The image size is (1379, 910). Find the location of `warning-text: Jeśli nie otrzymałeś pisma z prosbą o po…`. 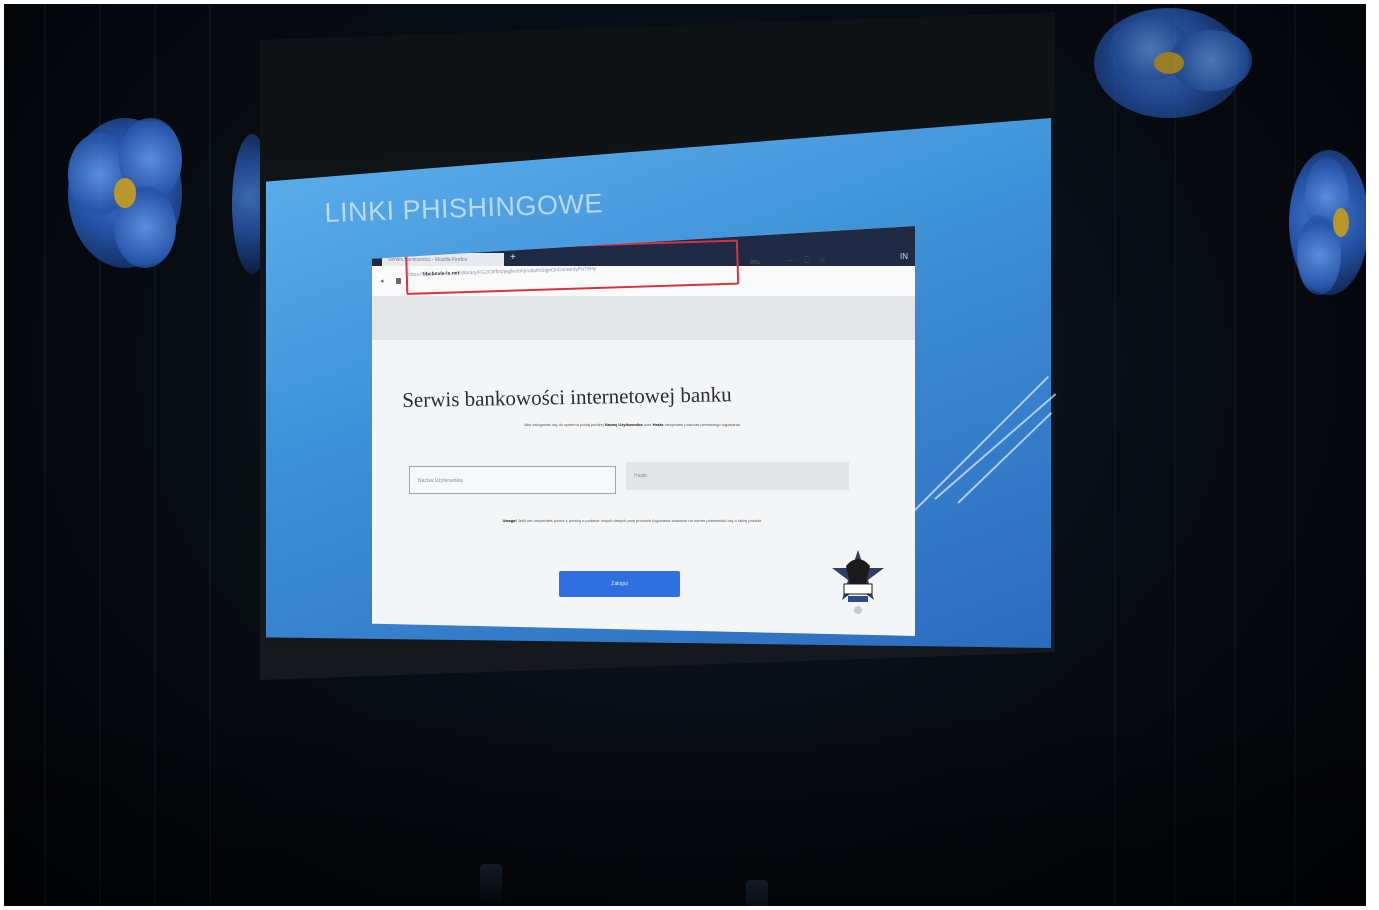

warning-text: Jeśli nie otrzymałeś pisma z prosbą o po… is located at coordinates (611, 520).